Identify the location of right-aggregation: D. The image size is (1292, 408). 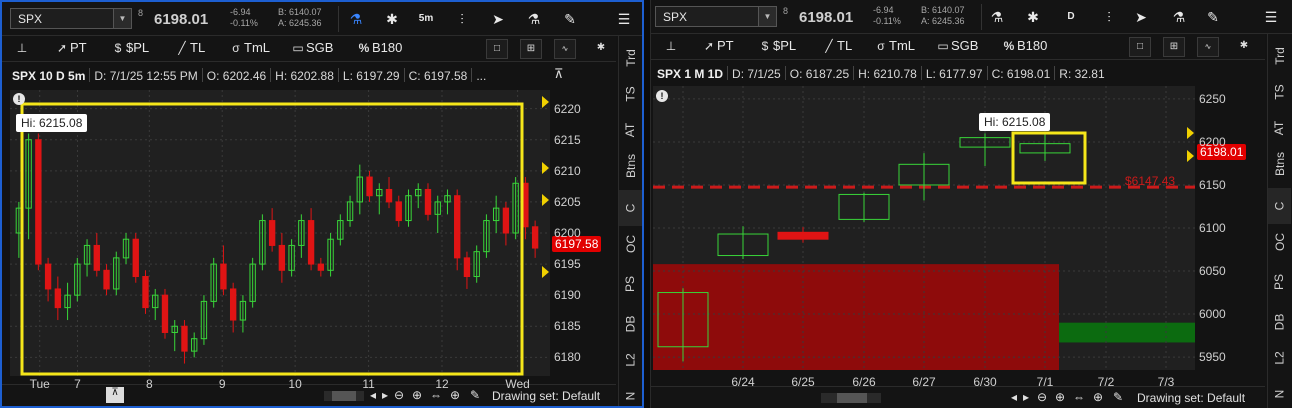
(1071, 17).